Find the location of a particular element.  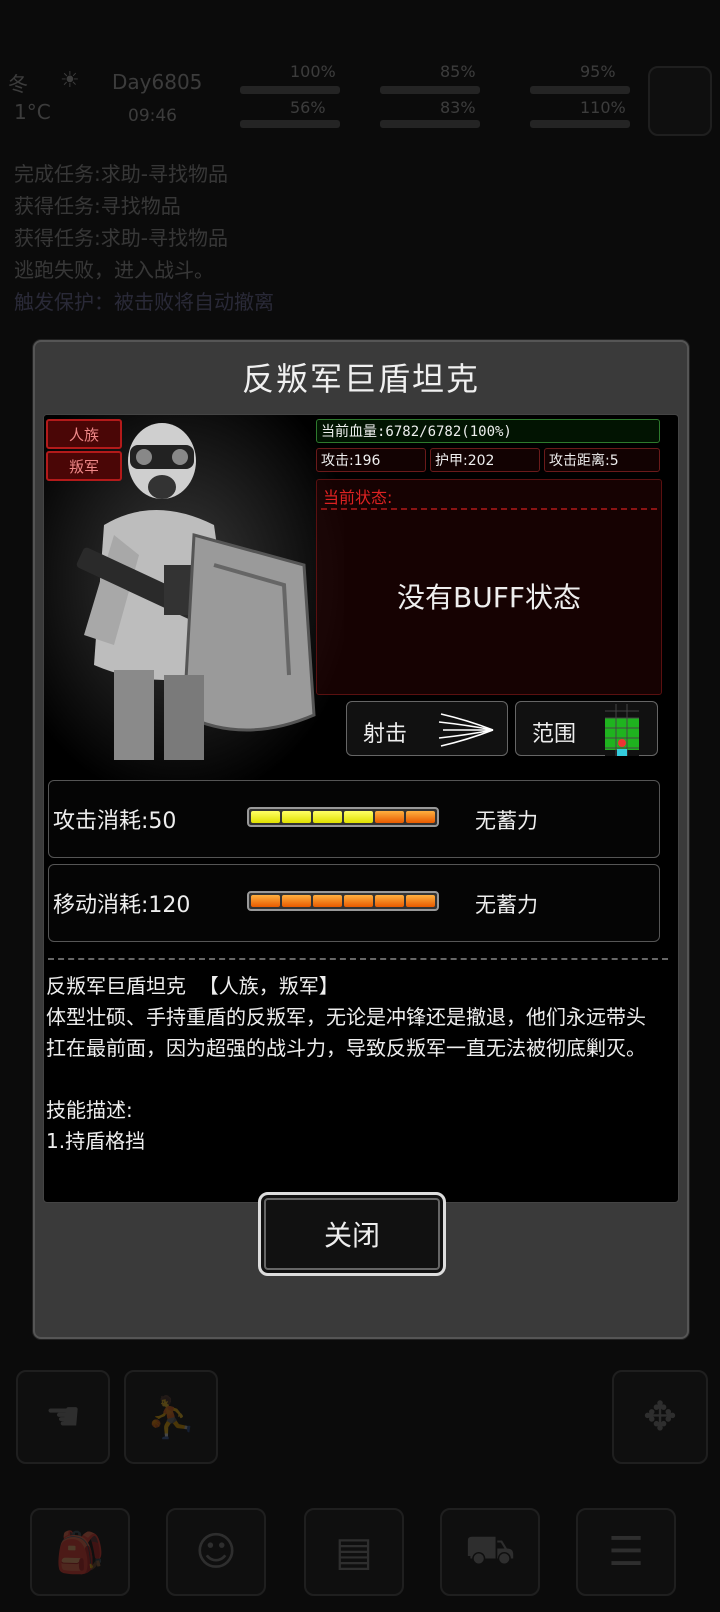

skill-range-button: 范围 is located at coordinates (586, 728).